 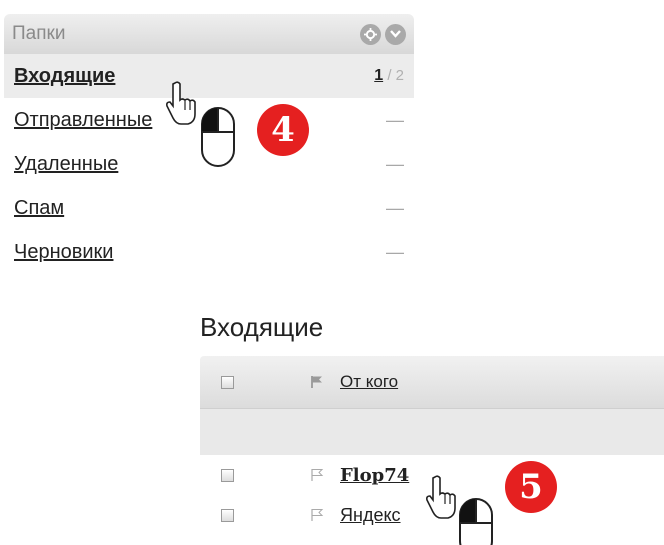 I want to click on folder-label: Черновики, so click(x=200, y=252).